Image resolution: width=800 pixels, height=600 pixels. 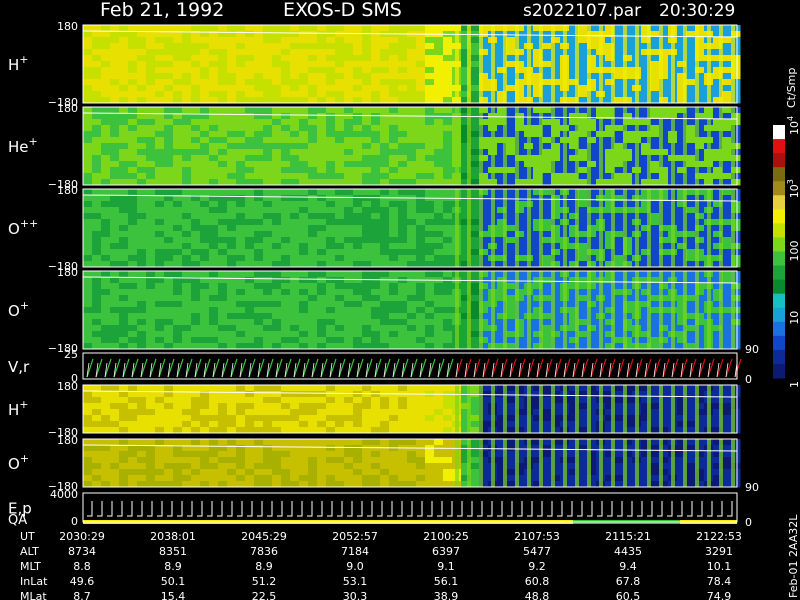 I want to click on x-row-label: MLT, so click(x=30, y=566).